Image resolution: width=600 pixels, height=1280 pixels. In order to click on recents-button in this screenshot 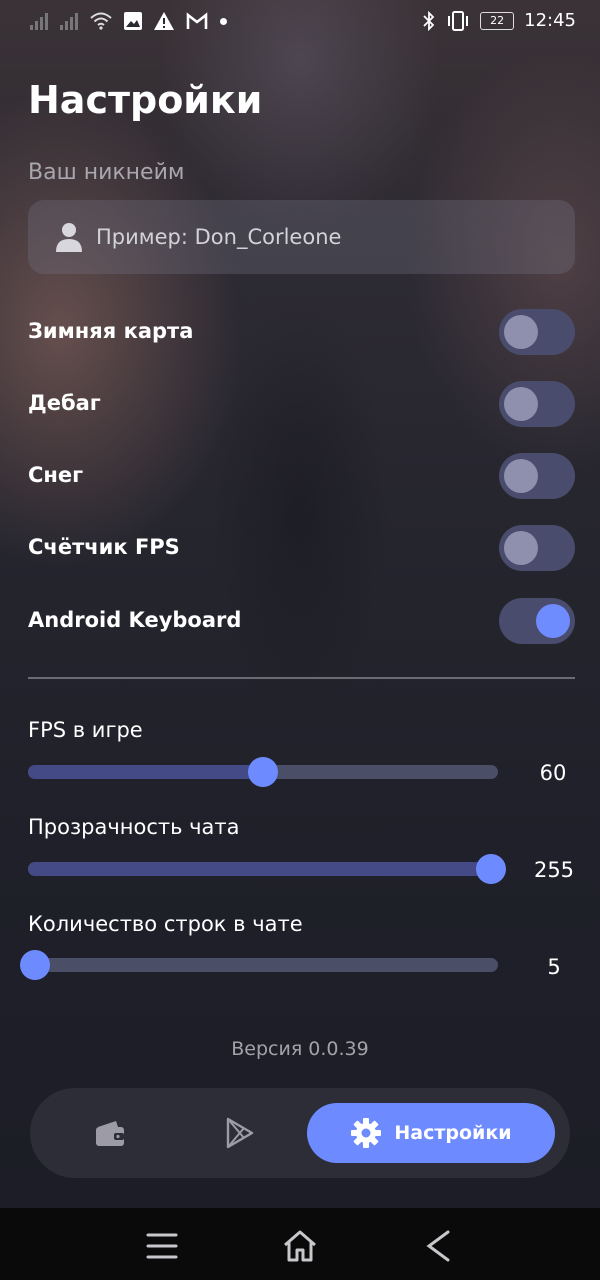, I will do `click(162, 1246)`.